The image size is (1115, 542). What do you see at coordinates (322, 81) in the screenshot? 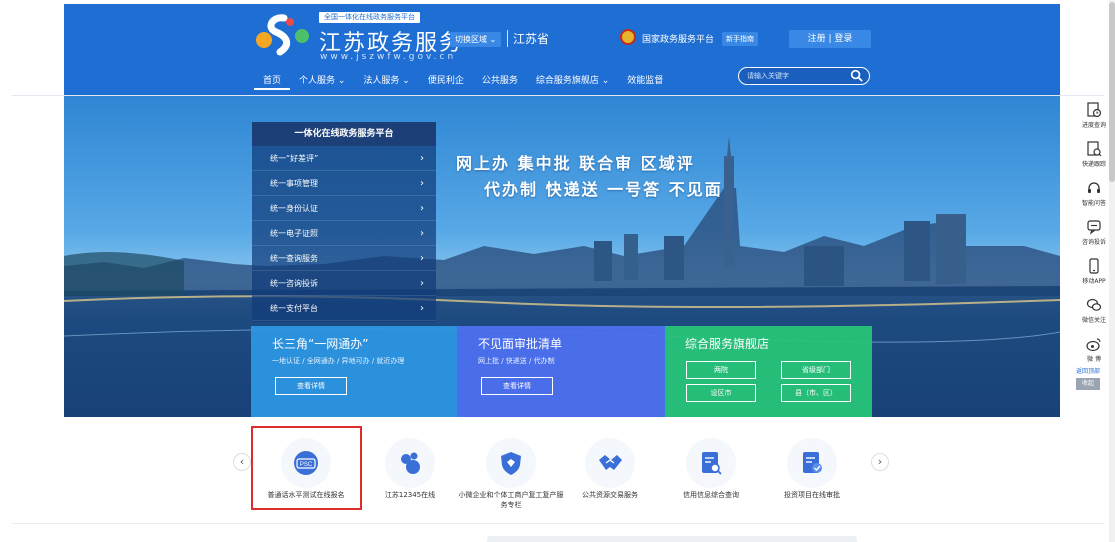
I see `nav-personal: 个人服务 ⌄` at bounding box center [322, 81].